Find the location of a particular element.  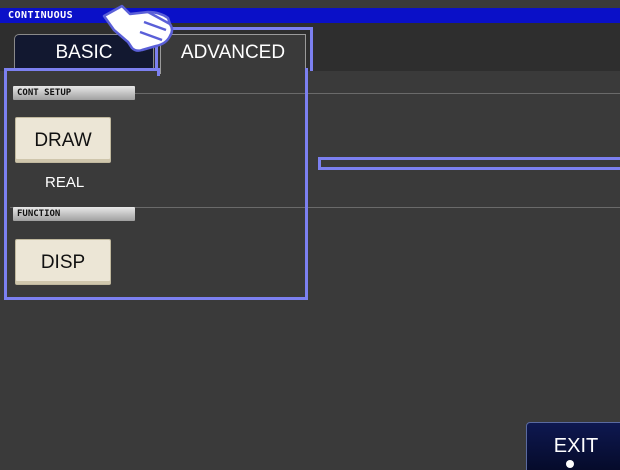

exit-indicator-dot is located at coordinates (570, 464).